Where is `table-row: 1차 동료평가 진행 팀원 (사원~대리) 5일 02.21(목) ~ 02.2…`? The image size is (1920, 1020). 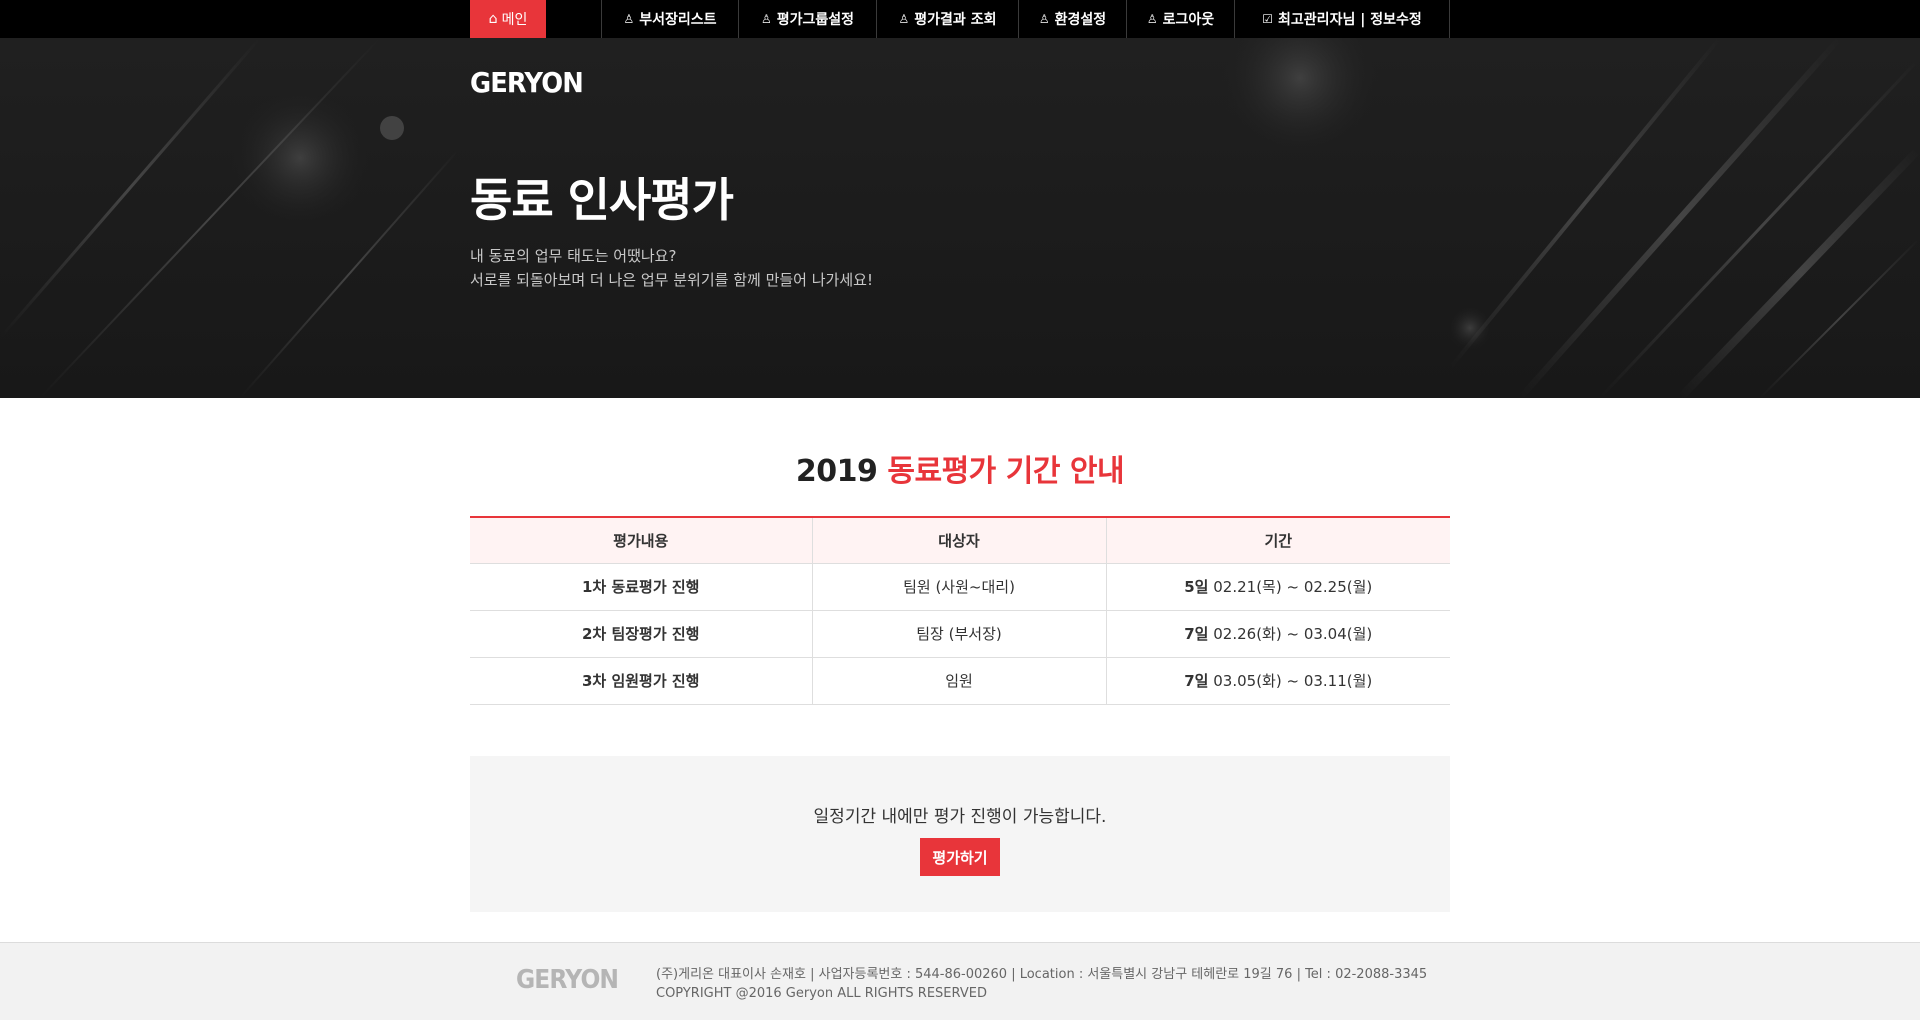
table-row: 1차 동료평가 진행 팀원 (사원~대리) 5일 02.21(목) ~ 02.2… is located at coordinates (960, 587).